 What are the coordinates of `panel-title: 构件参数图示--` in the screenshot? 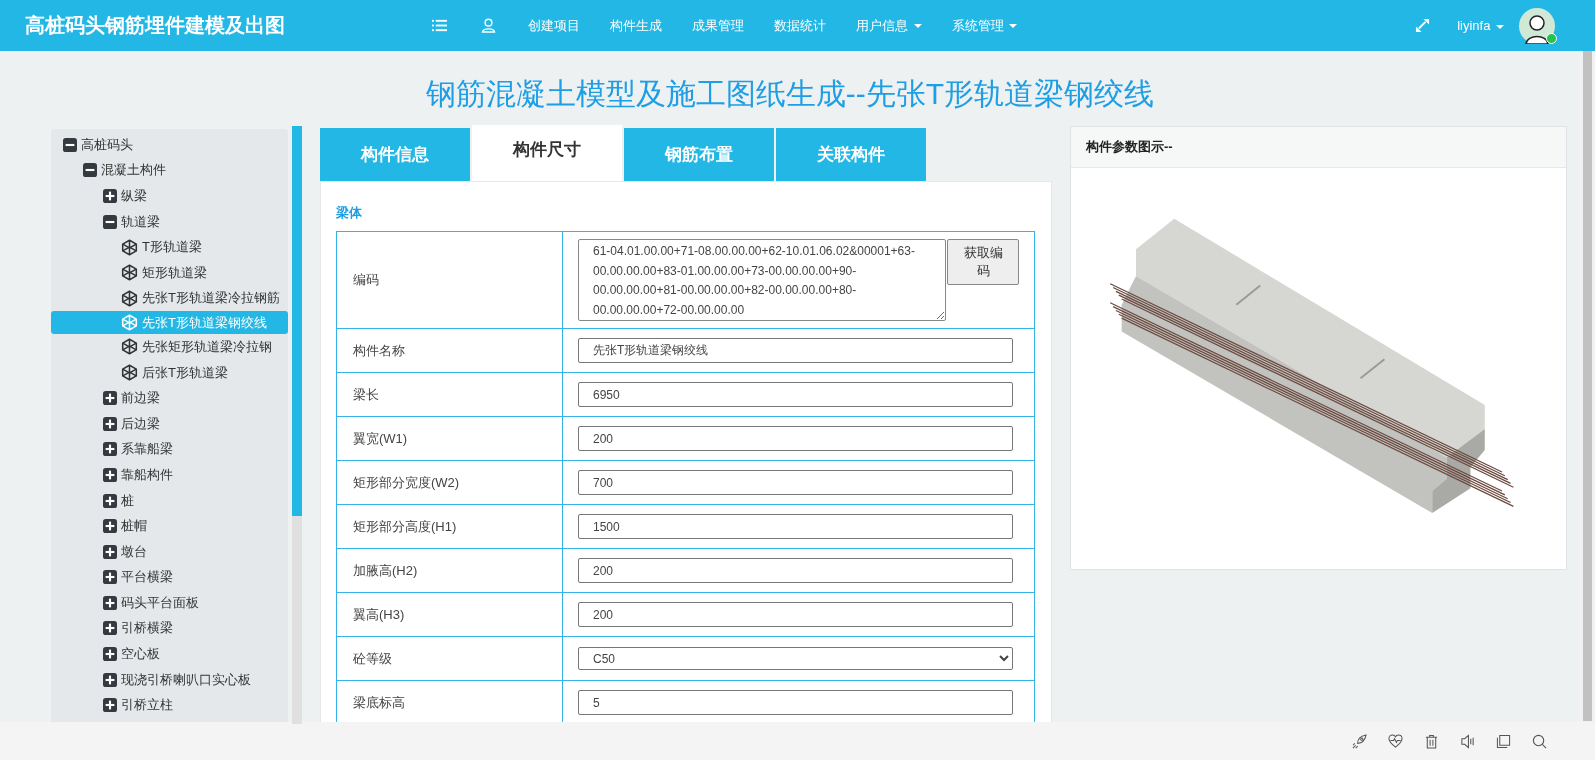 It's located at (1129, 147).